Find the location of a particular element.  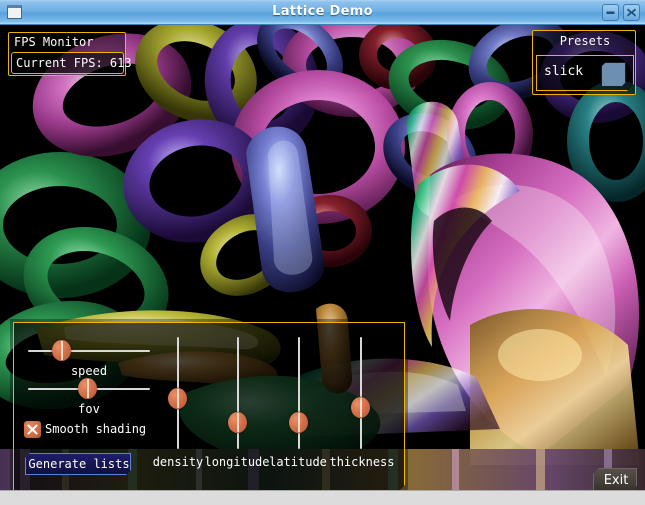

window-bottom-frame is located at coordinates (322, 497).